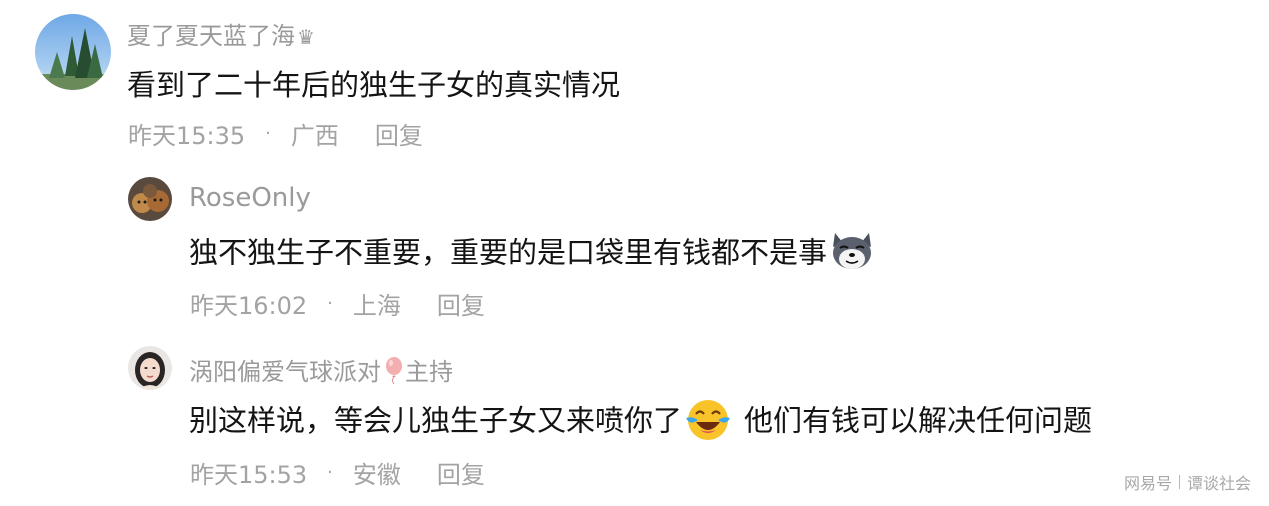 The height and width of the screenshot is (506, 1269). Describe the element at coordinates (394, 373) in the screenshot. I see `balloon-icon` at that location.